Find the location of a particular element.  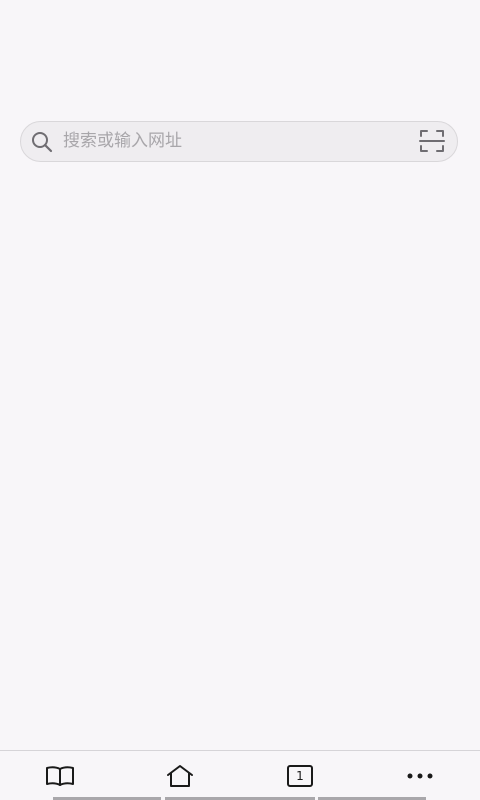

bookmarks-button is located at coordinates (60, 775).